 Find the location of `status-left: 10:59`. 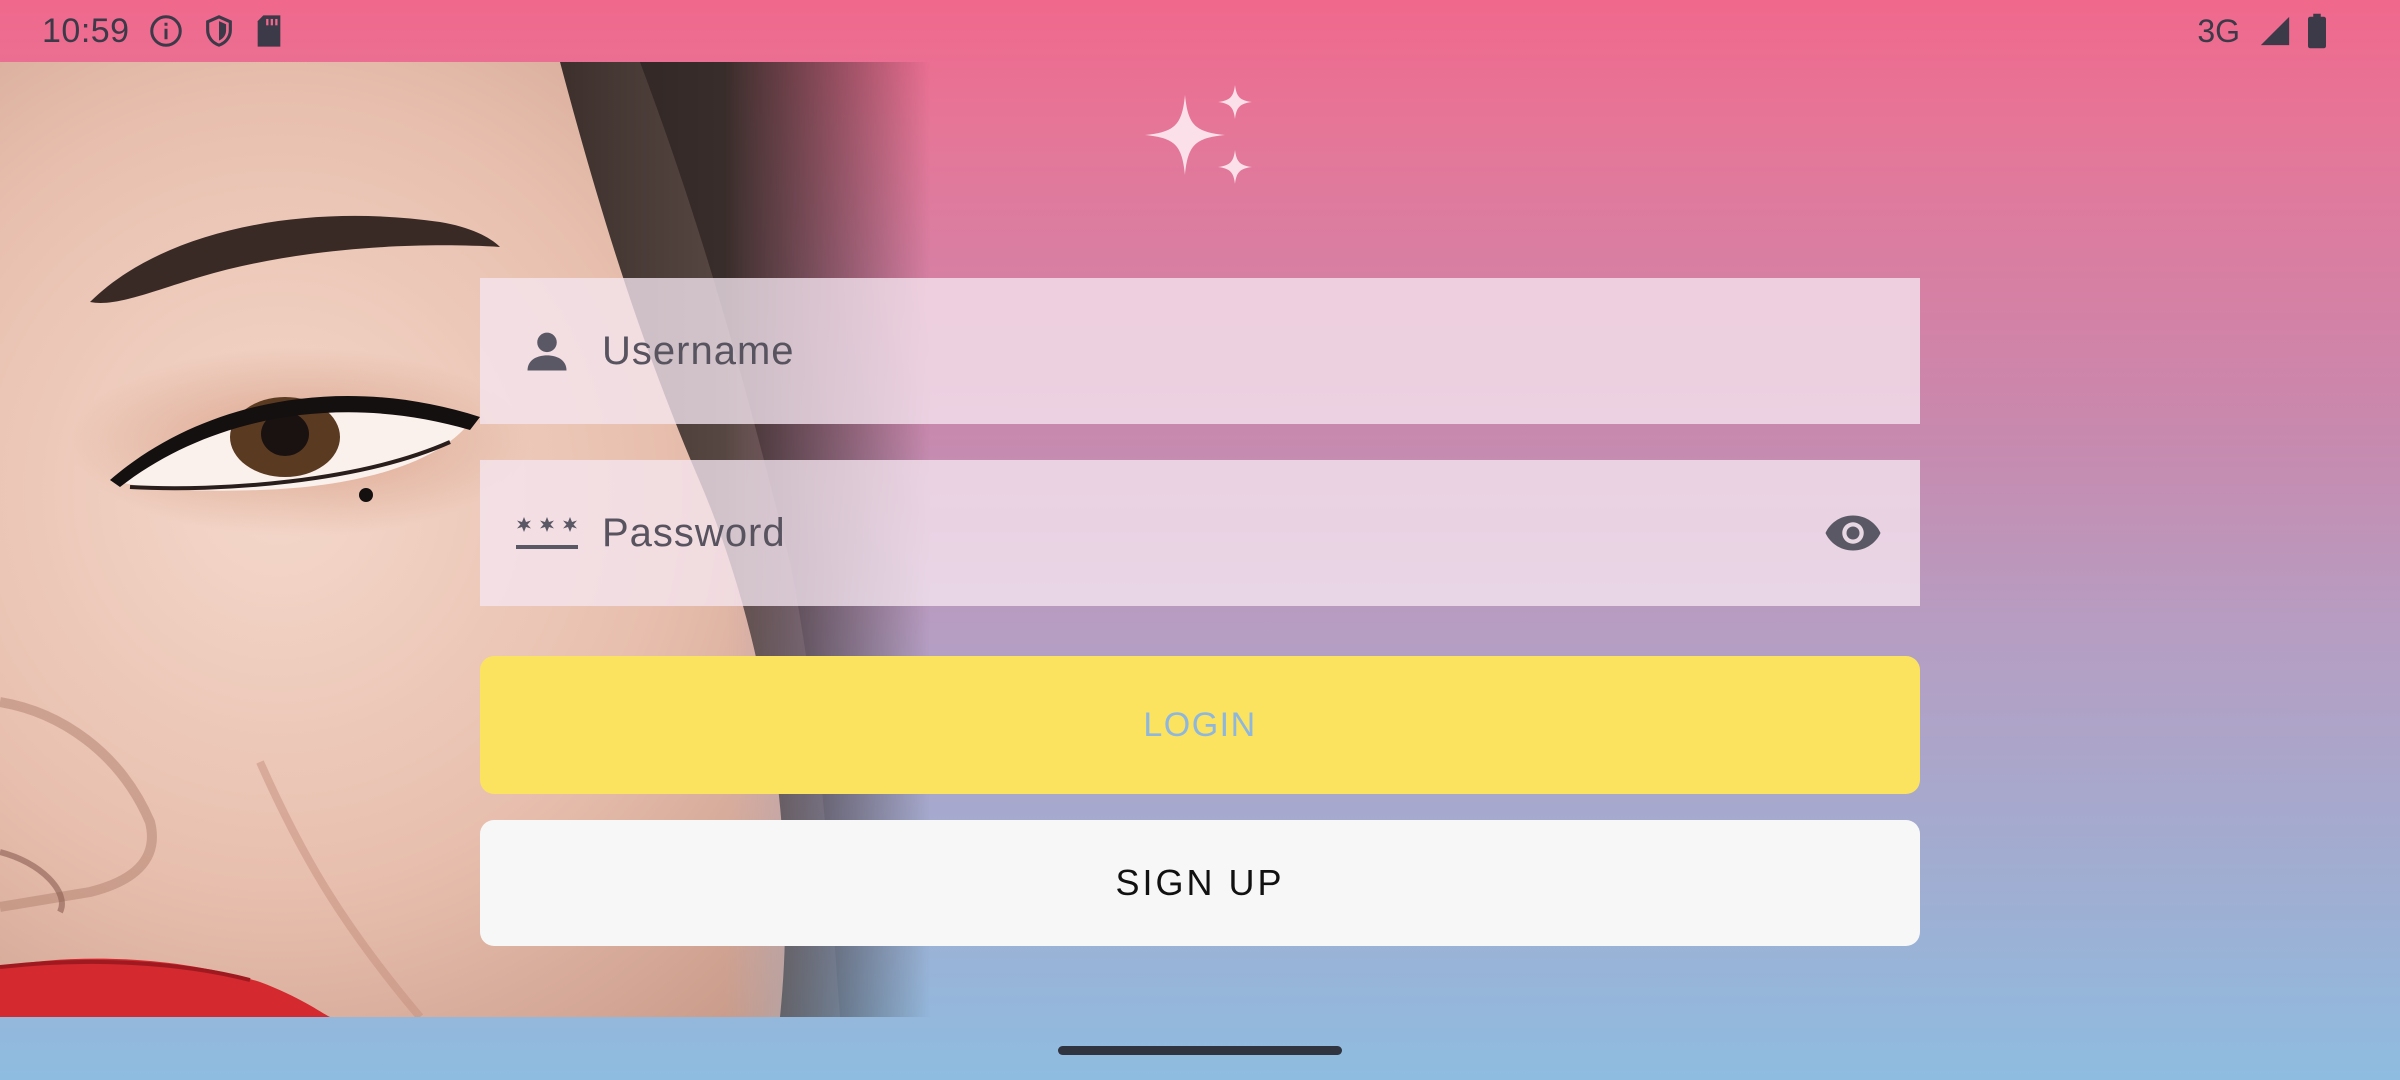

status-left: 10:59 is located at coordinates (142, 31).